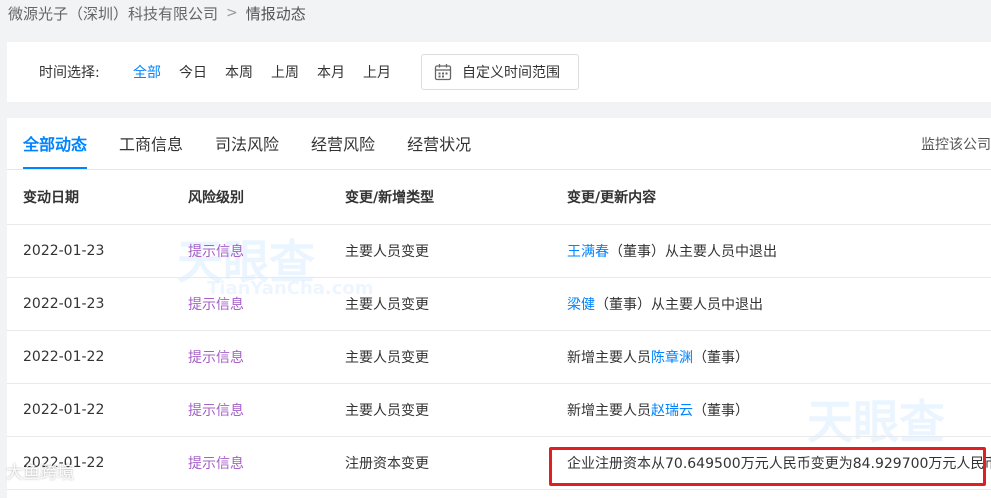  What do you see at coordinates (343, 150) in the screenshot?
I see `tab-operation-risk: 经营风险` at bounding box center [343, 150].